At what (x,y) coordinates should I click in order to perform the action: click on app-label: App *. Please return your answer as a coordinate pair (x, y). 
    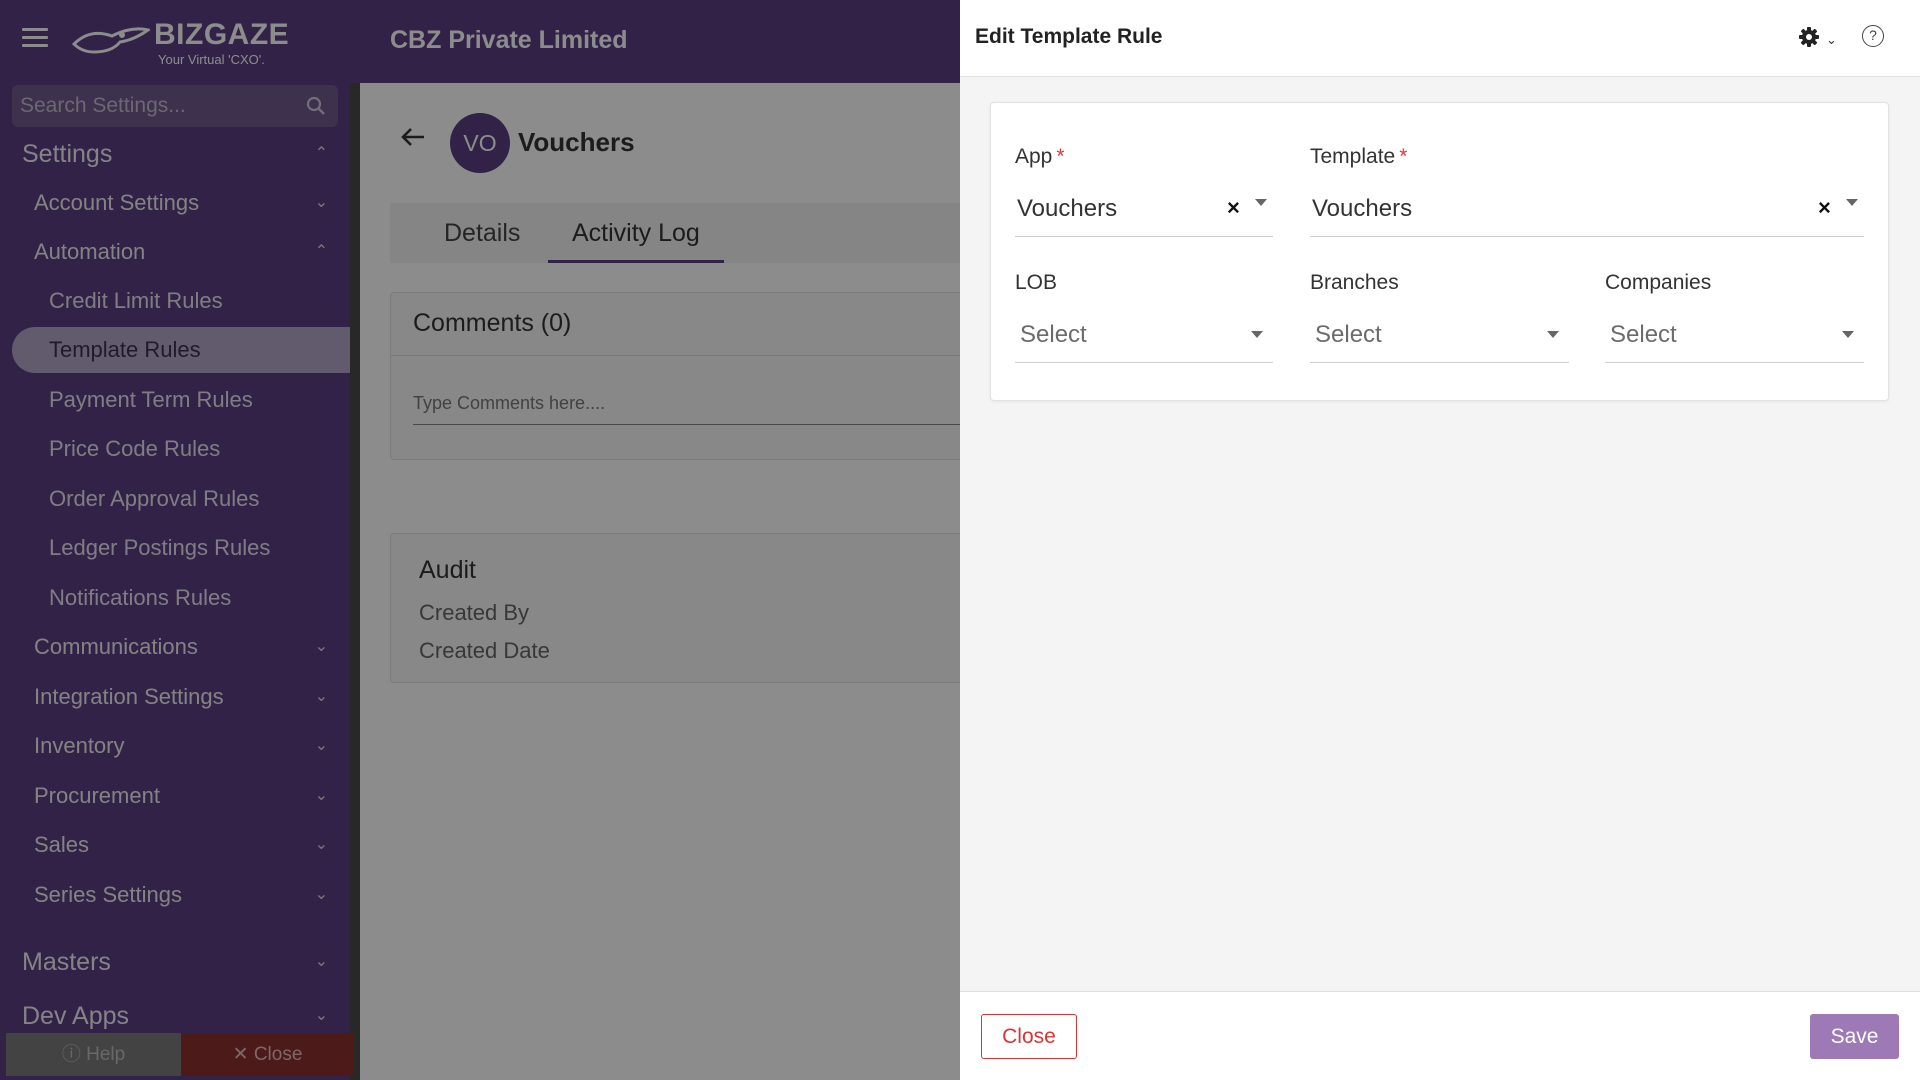
    Looking at the image, I should click on (1040, 157).